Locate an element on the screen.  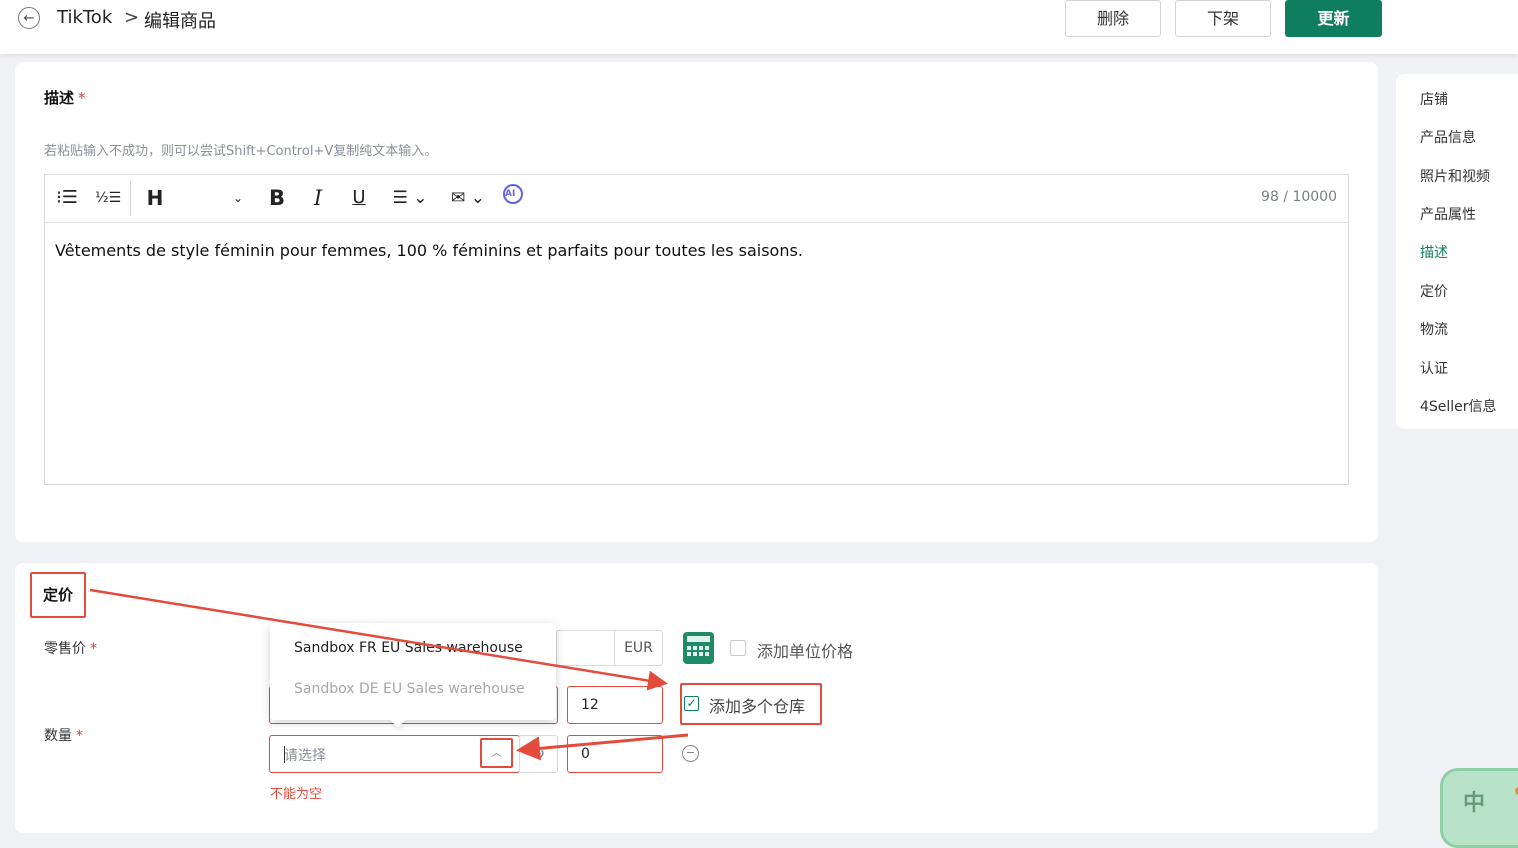
add-unit-price-label: 添加单位价格 is located at coordinates (805, 650).